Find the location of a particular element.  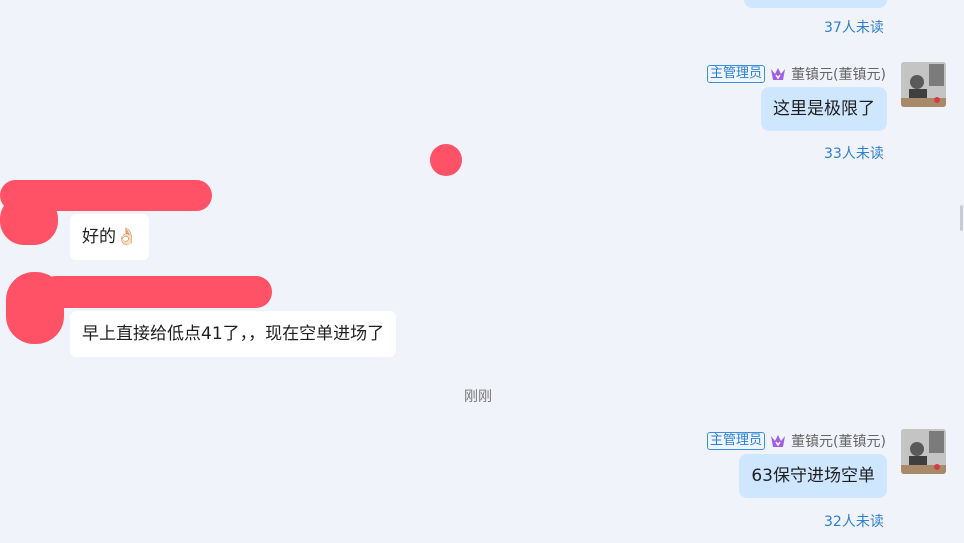

message-bubble: 63保守进场空单 is located at coordinates (813, 476).